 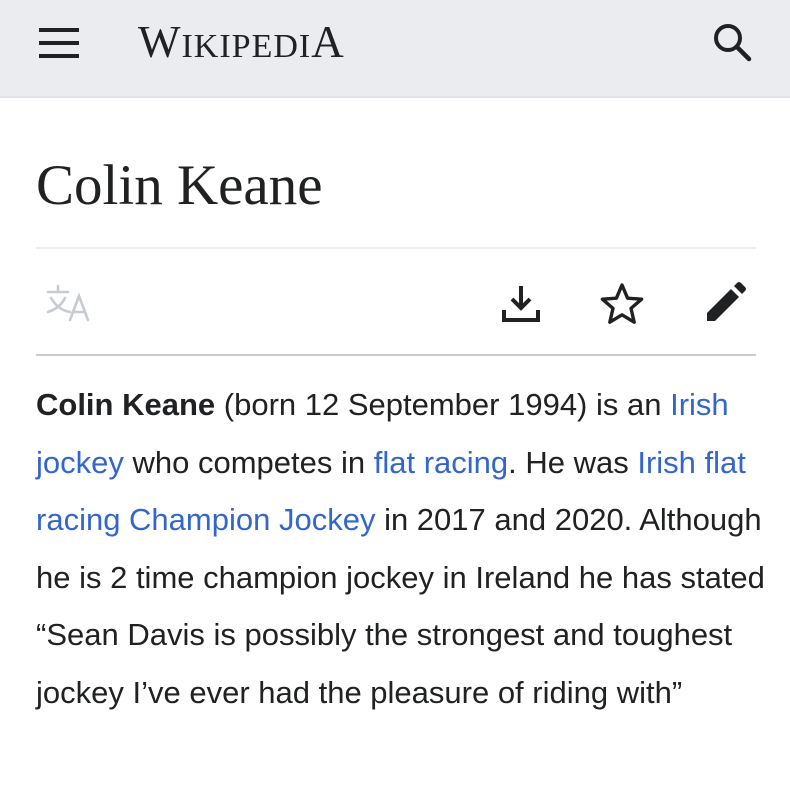 I want to click on wikipedia-wordmark: WIKIPEDIA, so click(x=241, y=44).